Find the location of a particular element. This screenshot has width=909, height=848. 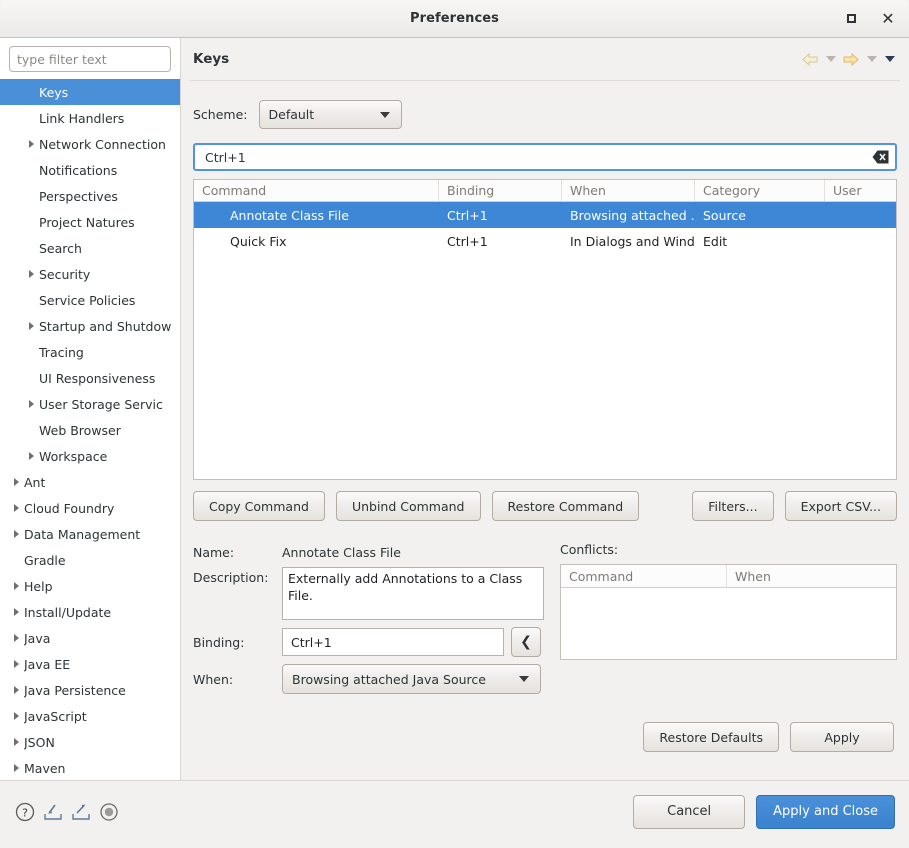

sidebar-item-ui-responsiveness: UI Responsiveness is located at coordinates (90, 378).